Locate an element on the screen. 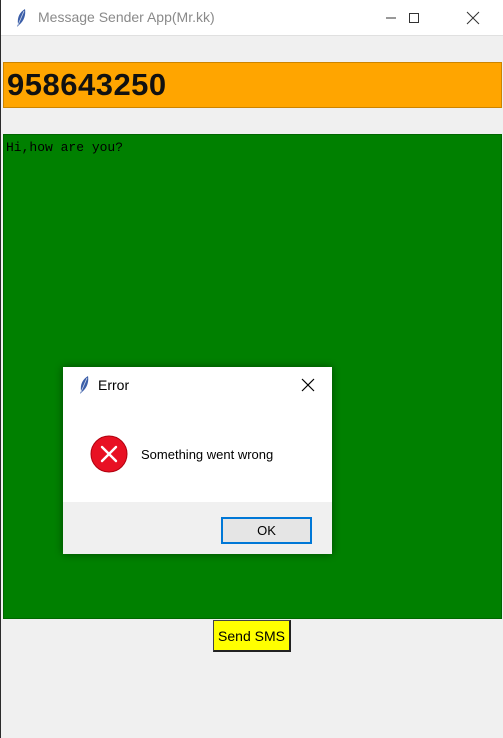  maximize-icon is located at coordinates (414, 18).